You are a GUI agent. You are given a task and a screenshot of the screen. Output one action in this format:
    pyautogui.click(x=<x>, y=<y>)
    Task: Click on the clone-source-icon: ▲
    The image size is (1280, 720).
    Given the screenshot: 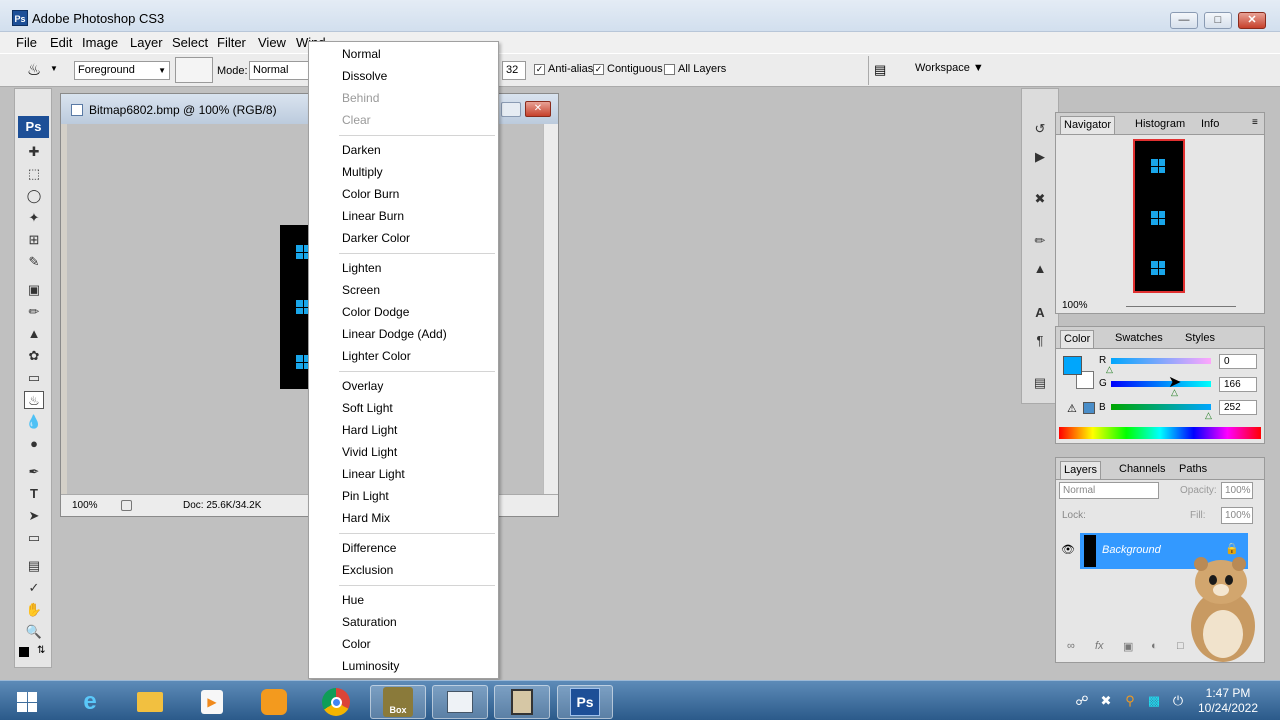 What is the action you would take?
    pyautogui.click(x=1040, y=270)
    